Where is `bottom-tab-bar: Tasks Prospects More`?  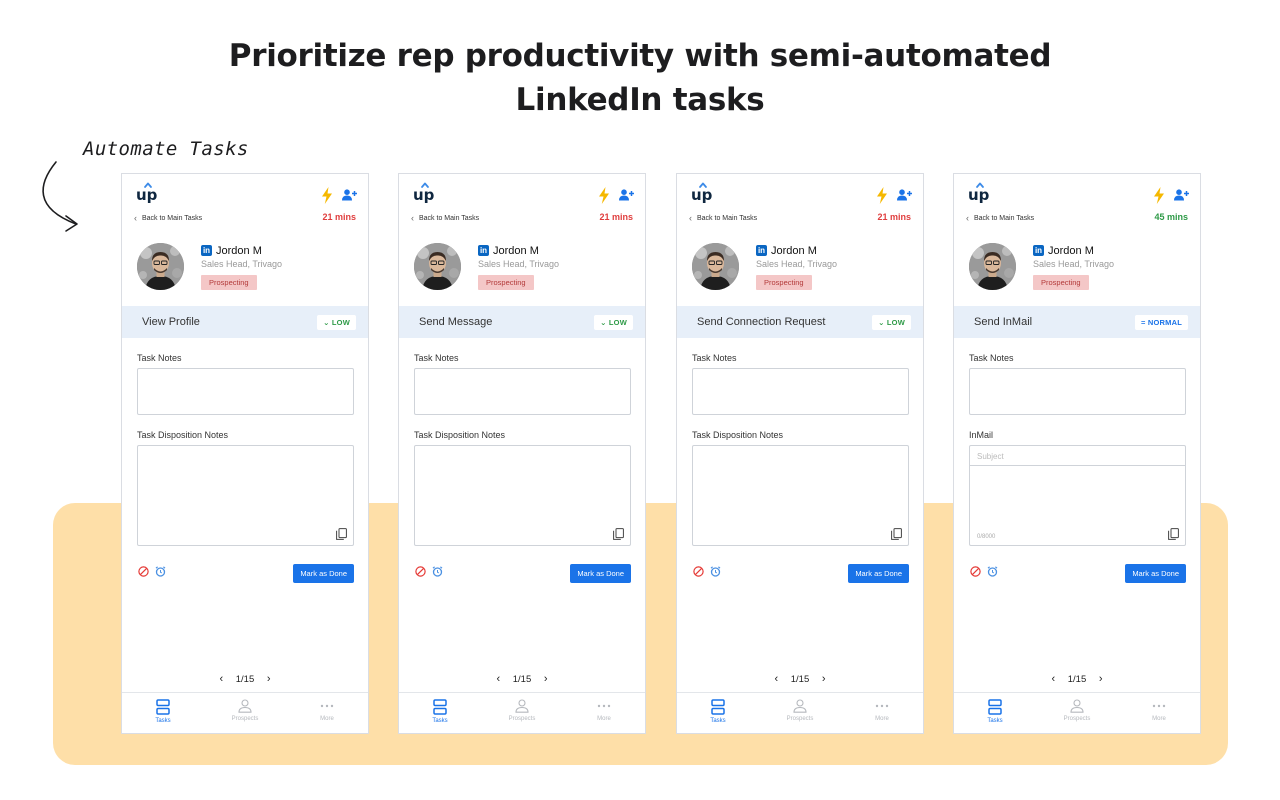 bottom-tab-bar: Tasks Prospects More is located at coordinates (522, 712).